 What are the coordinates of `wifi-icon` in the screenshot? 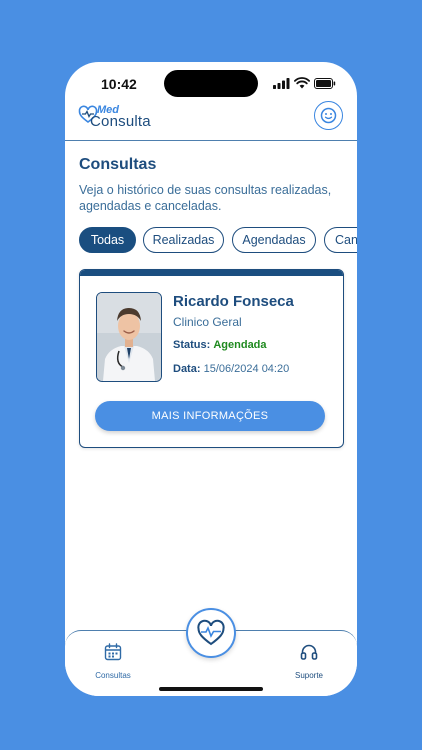 It's located at (302, 83).